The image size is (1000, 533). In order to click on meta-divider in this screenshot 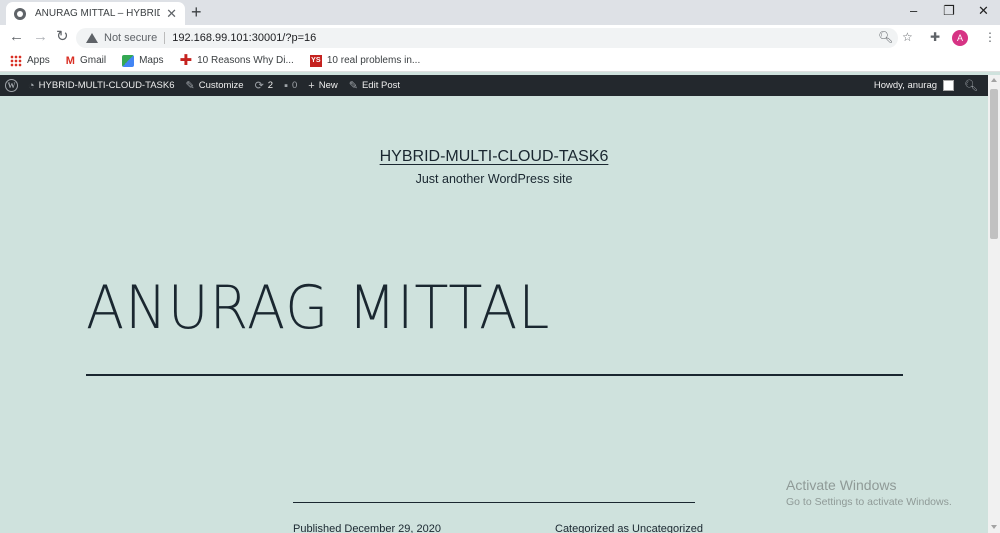, I will do `click(494, 502)`.